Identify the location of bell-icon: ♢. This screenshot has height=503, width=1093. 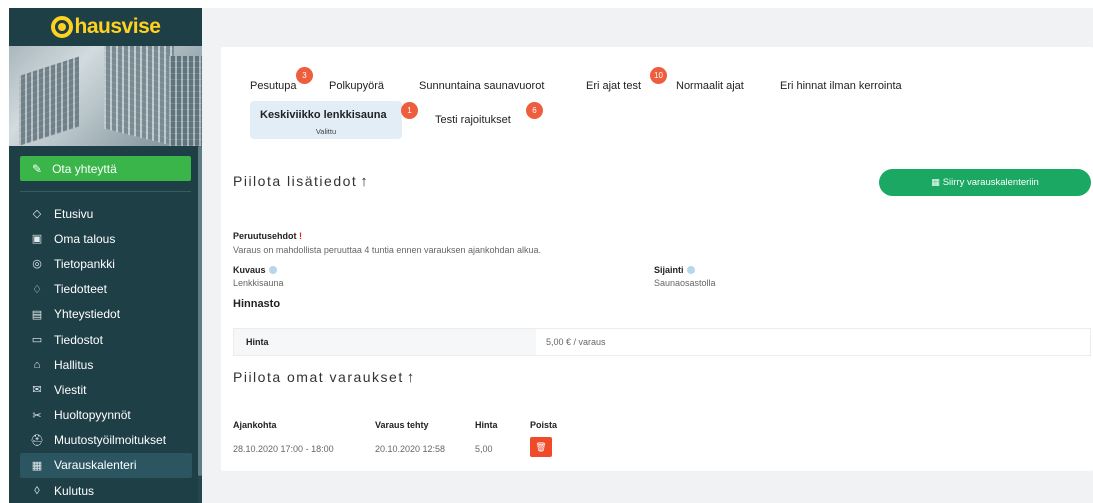
(37, 289).